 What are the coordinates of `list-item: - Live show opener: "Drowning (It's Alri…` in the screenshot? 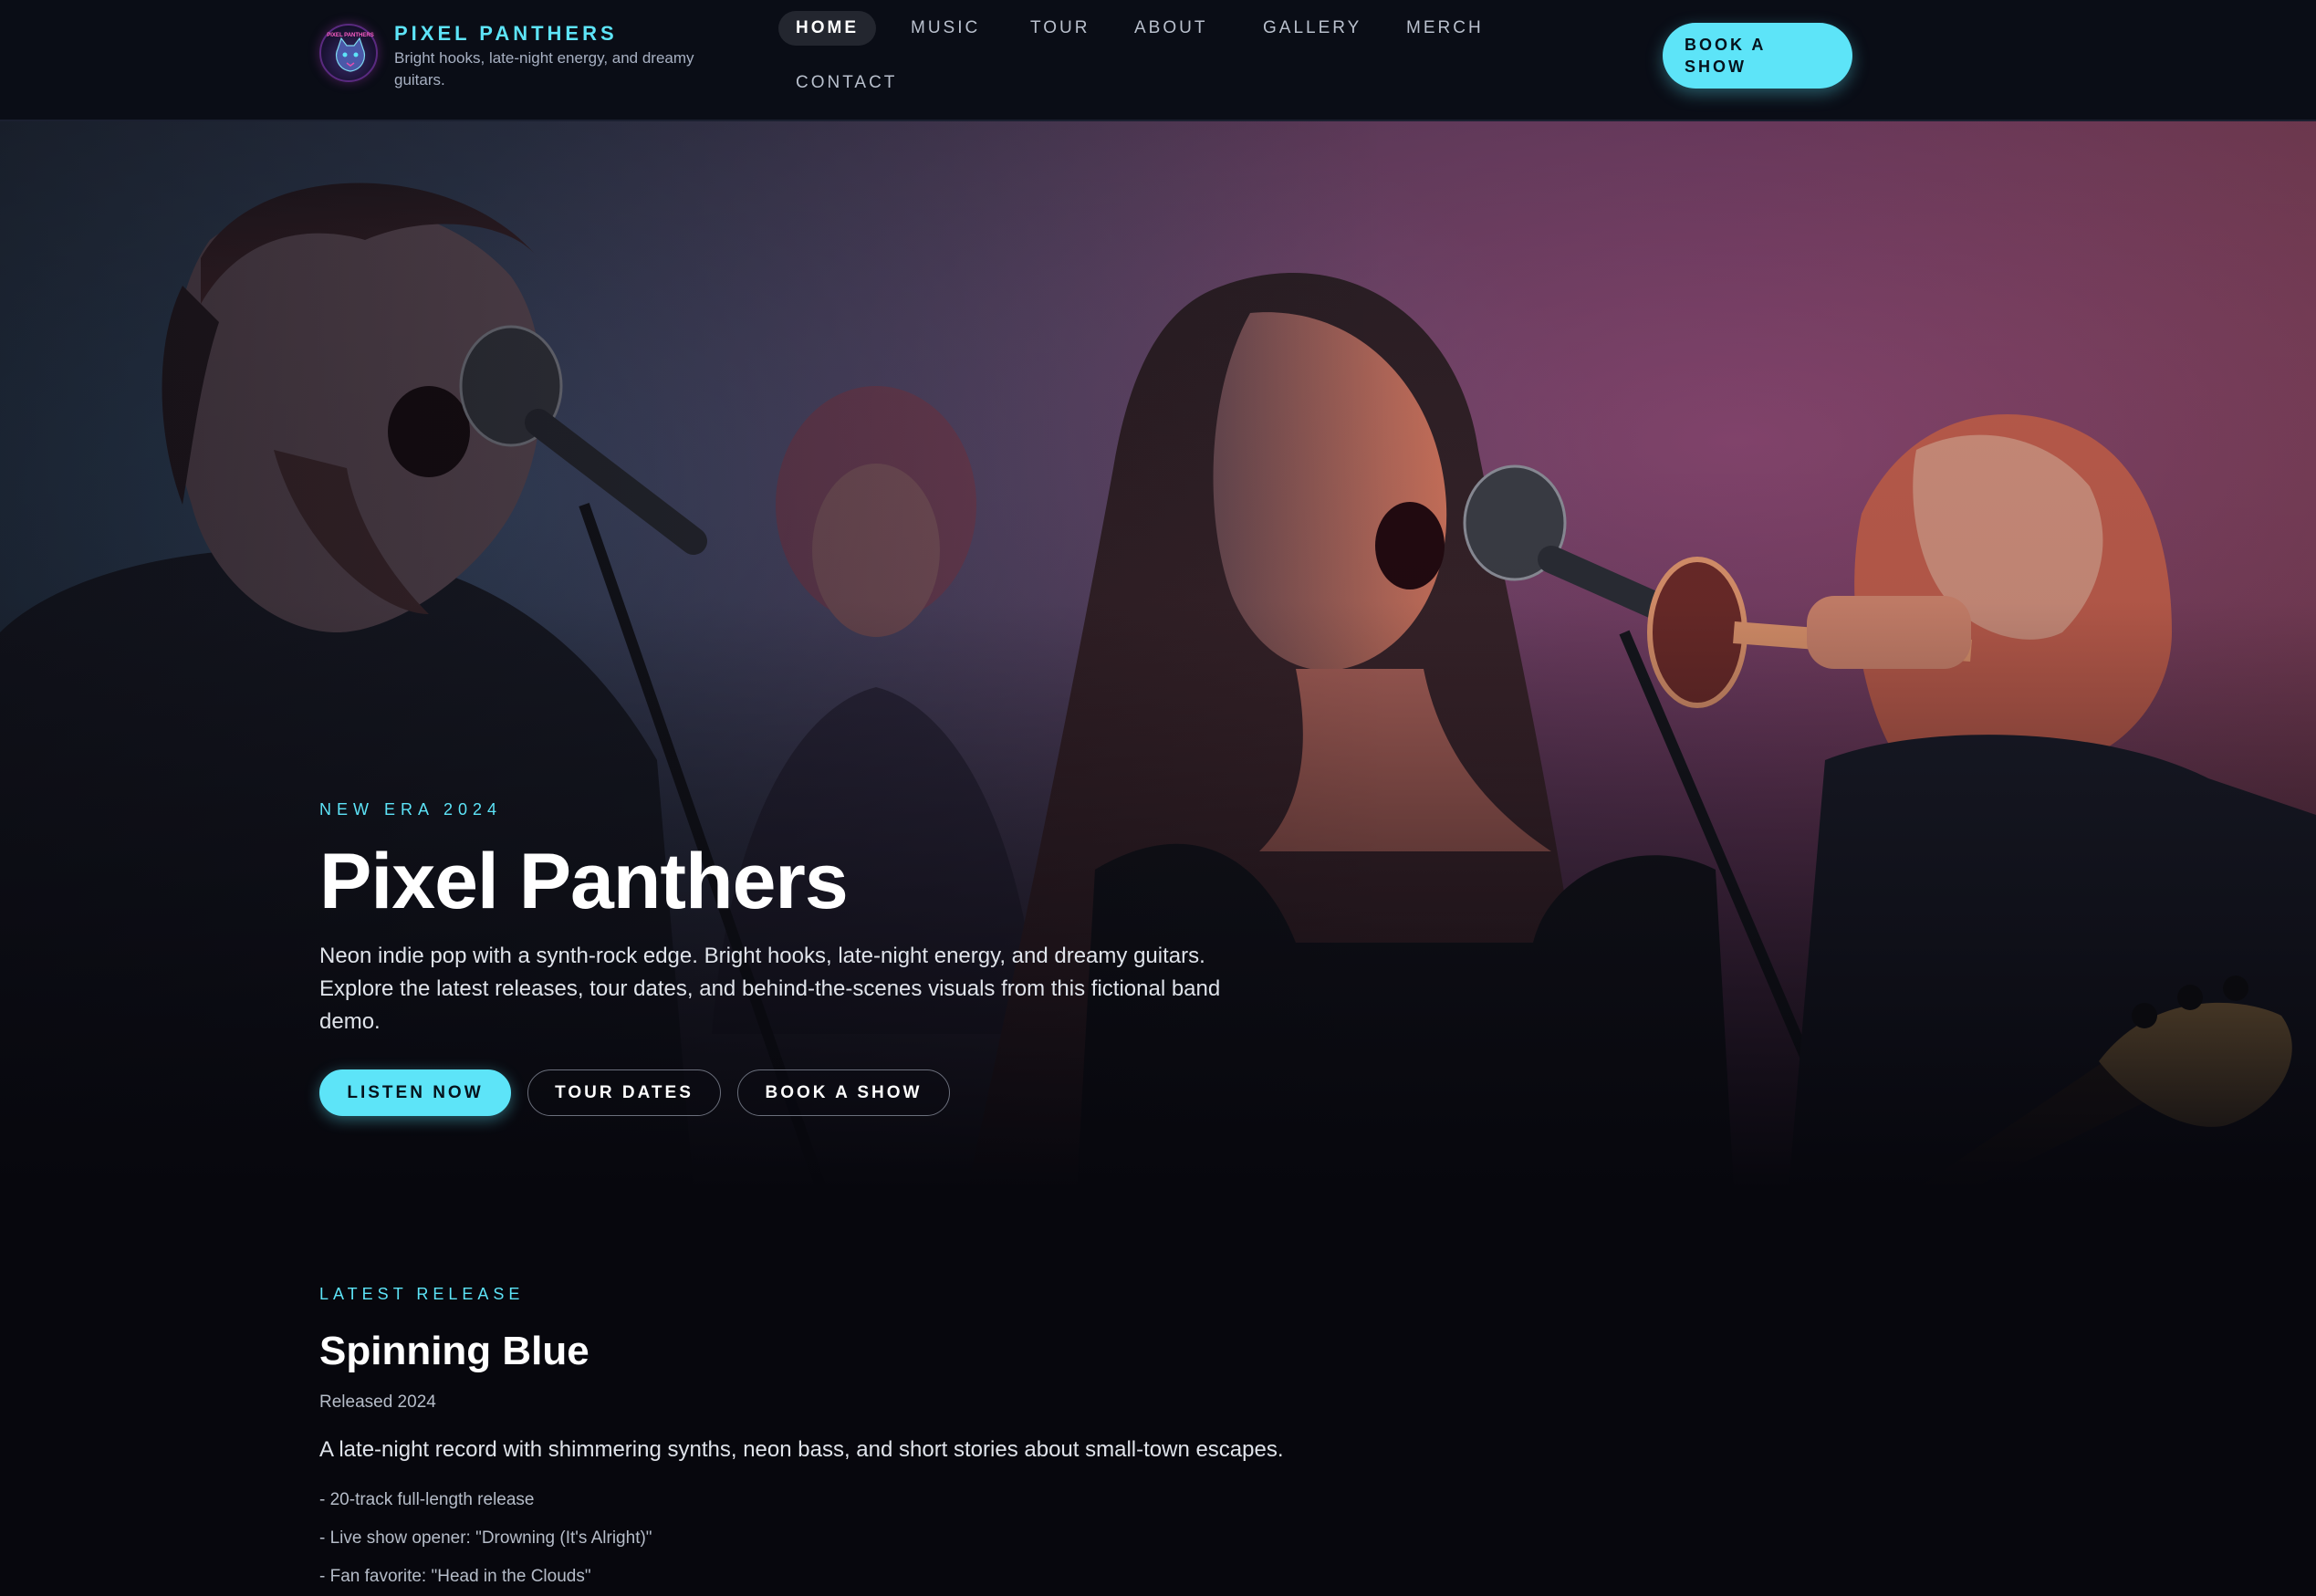 It's located at (485, 1538).